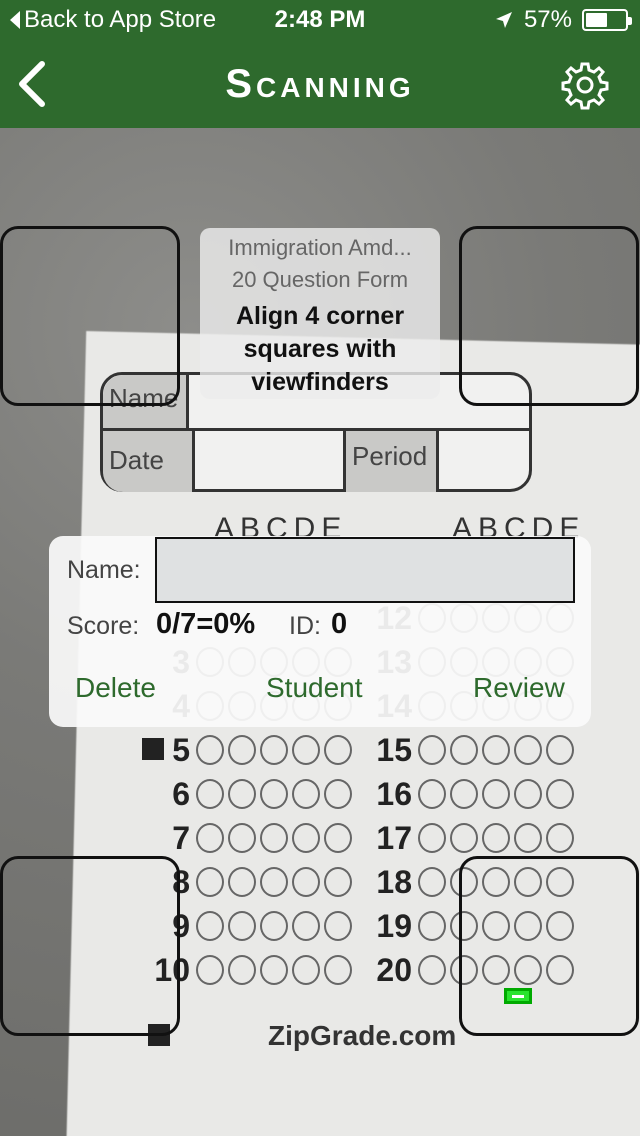 The height and width of the screenshot is (1136, 640). What do you see at coordinates (305, 626) in the screenshot?
I see `id-label: ID:` at bounding box center [305, 626].